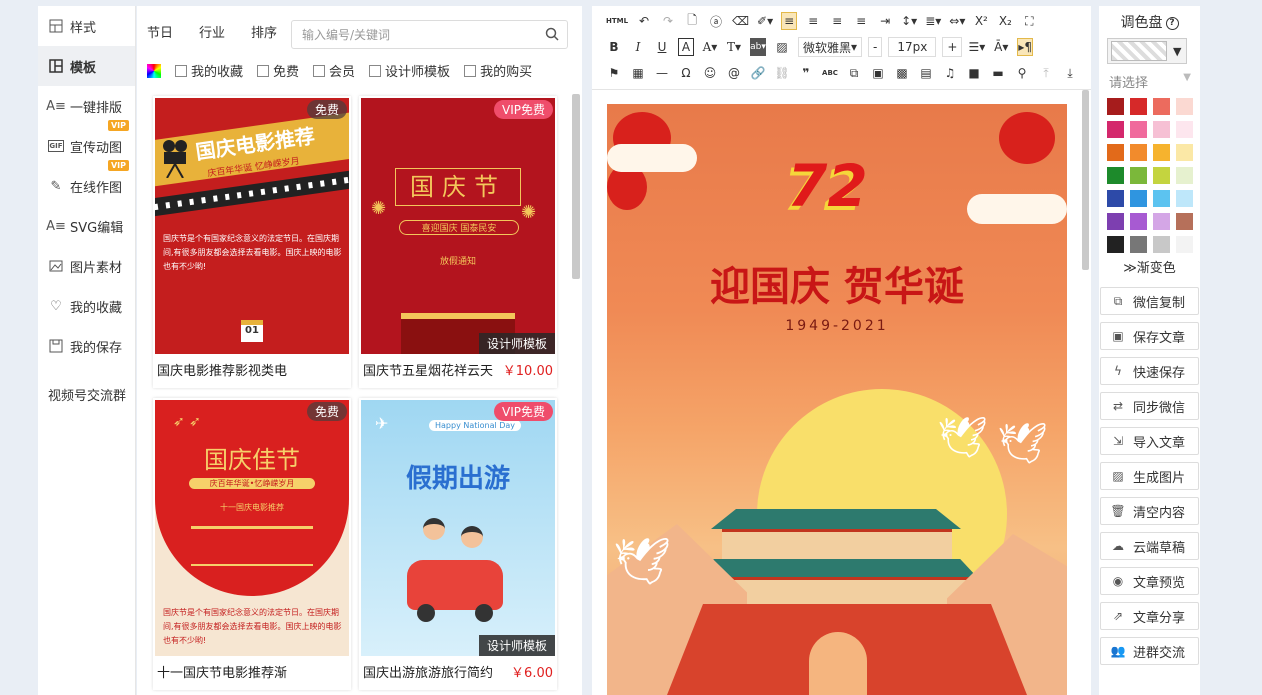 The height and width of the screenshot is (695, 1262). What do you see at coordinates (957, 21) in the screenshot?
I see `letter-spacing-icon: ⇔▾` at bounding box center [957, 21].